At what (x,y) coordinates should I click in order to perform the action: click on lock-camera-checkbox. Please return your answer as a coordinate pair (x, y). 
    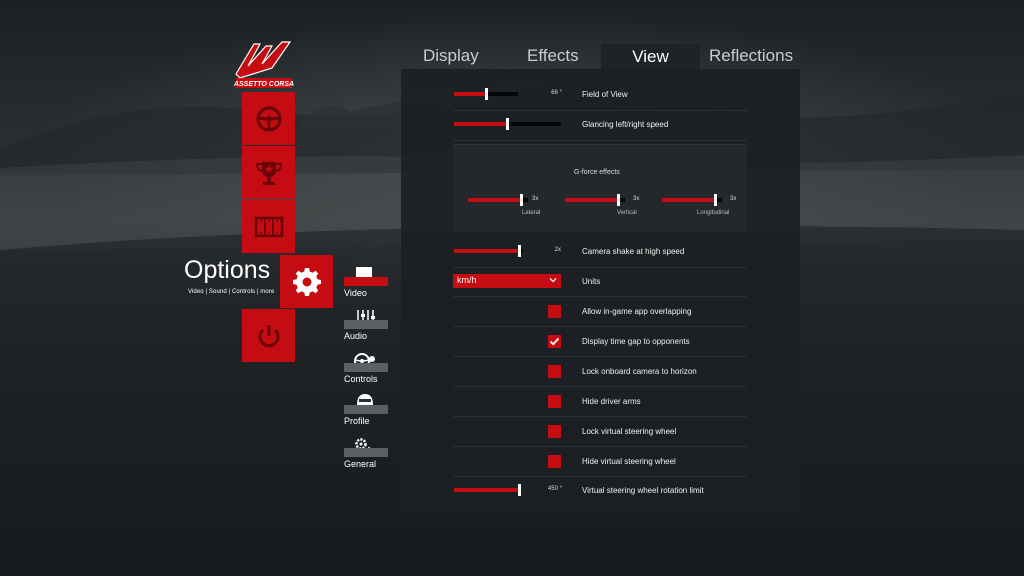
    Looking at the image, I should click on (554, 371).